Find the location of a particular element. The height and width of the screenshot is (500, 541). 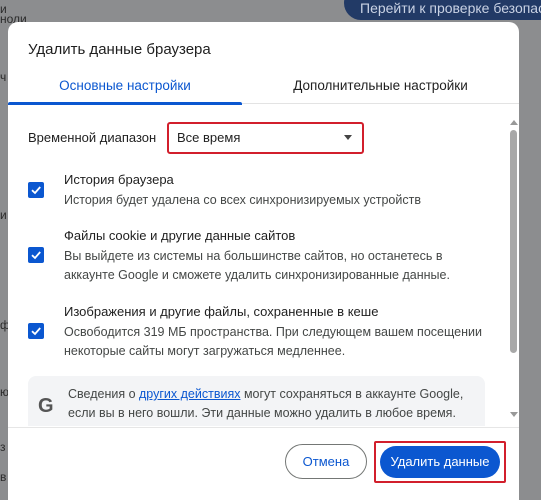

time-range-row: Временной диапазон Все время is located at coordinates (258, 138).